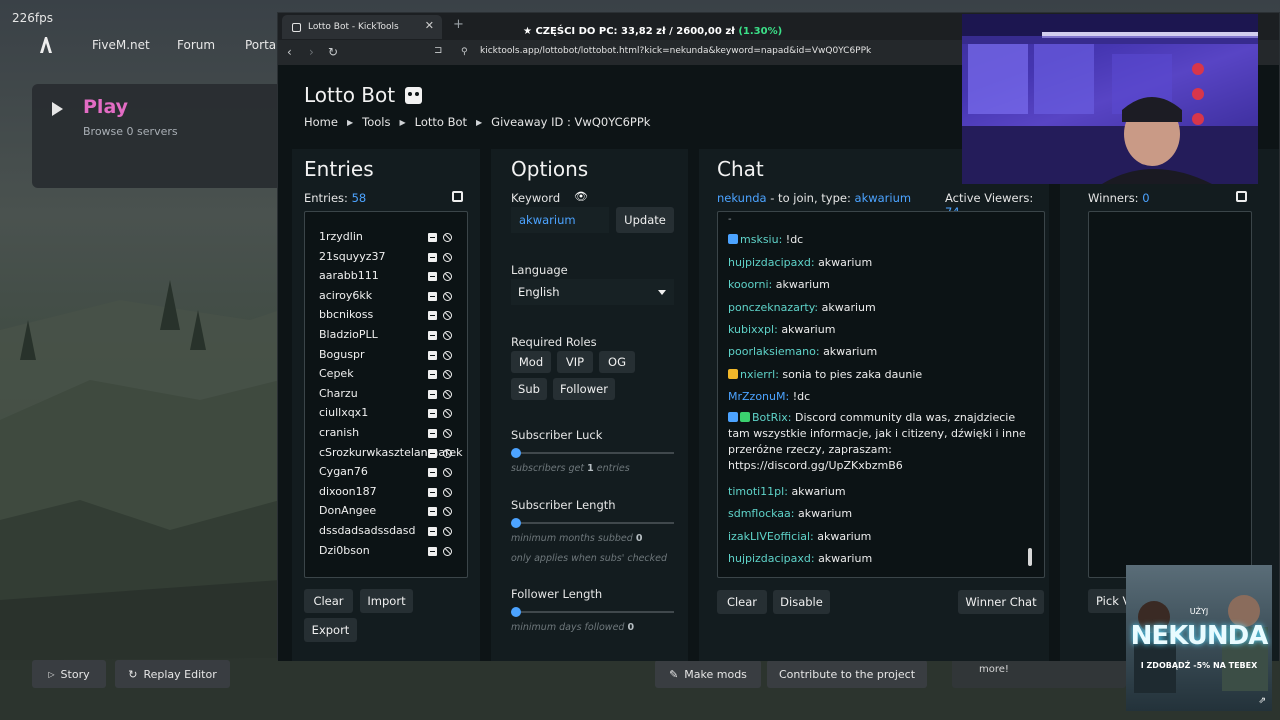  I want to click on nav-fivem-net: FiveM.net, so click(121, 45).